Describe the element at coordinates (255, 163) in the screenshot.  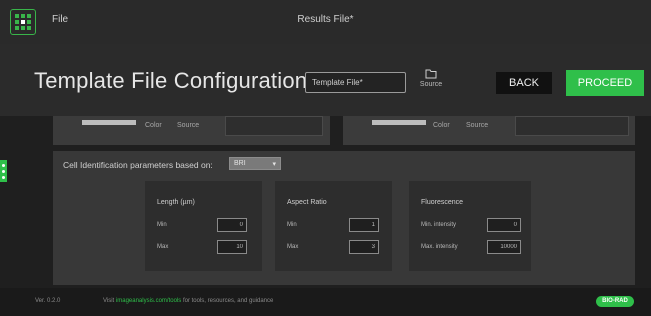
I see `based-on-select: BRI ▾` at that location.